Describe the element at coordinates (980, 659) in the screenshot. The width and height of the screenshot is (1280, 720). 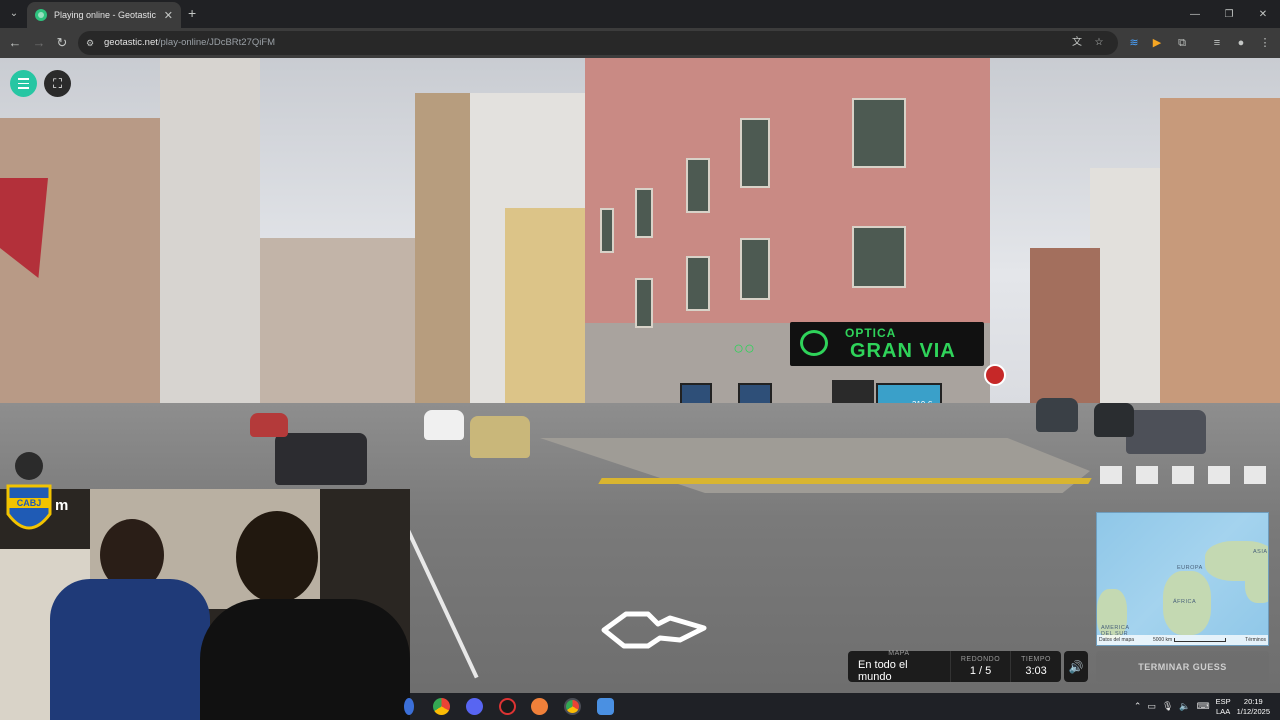
I see `round-stat-label: REDONDO` at that location.